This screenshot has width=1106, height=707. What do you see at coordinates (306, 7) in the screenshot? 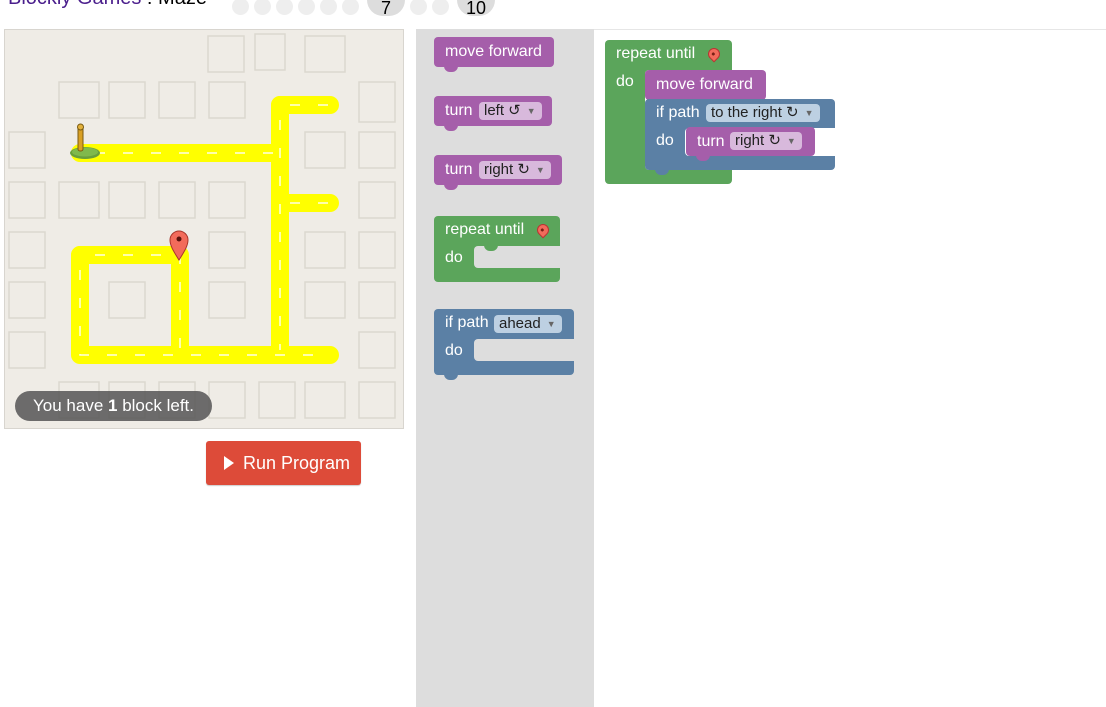
I see `level-4-dot` at bounding box center [306, 7].